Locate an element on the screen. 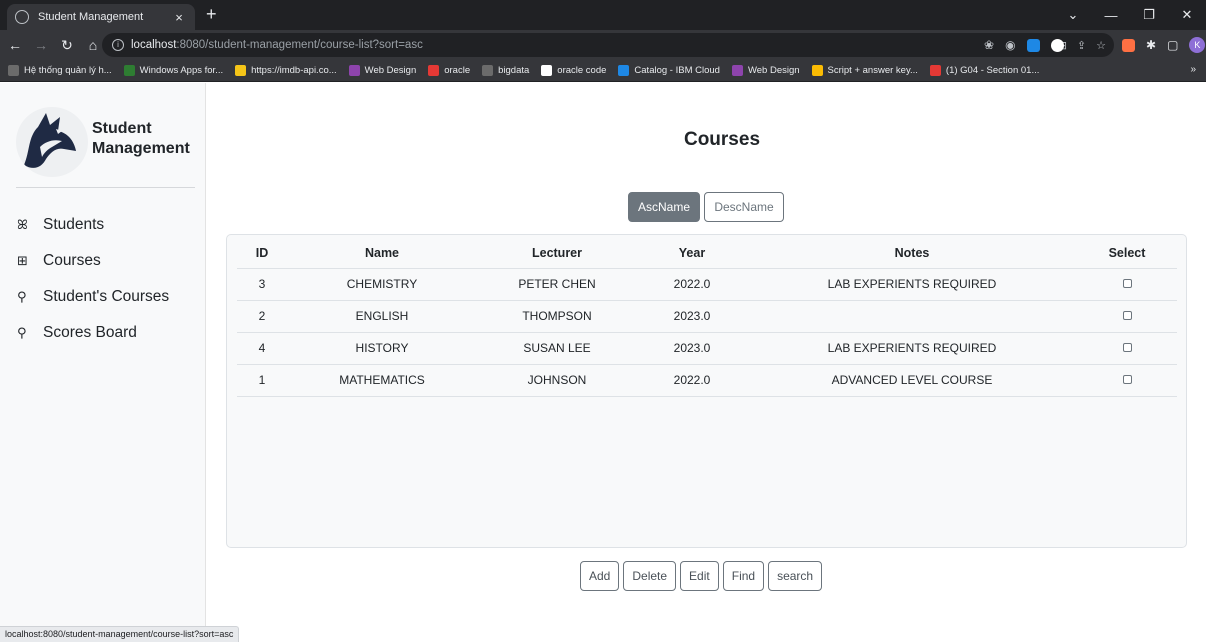 The image size is (1206, 642). browser-tab-strip: Student Management × + ⌄ — ❐ ✕ is located at coordinates (603, 15).